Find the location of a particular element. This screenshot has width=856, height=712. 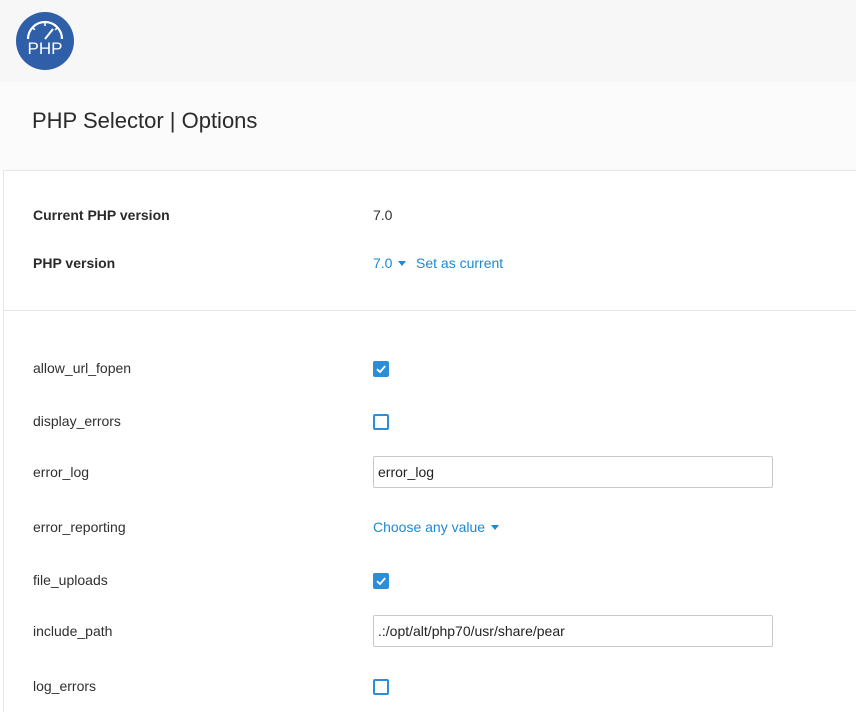

option-label-include-path: include_path is located at coordinates (73, 631).